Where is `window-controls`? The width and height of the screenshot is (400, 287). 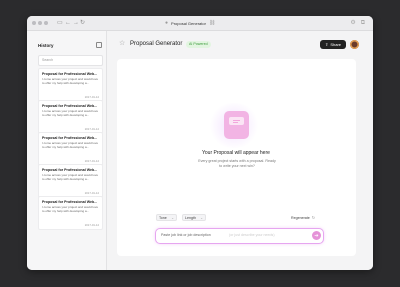
window-controls is located at coordinates (40, 23).